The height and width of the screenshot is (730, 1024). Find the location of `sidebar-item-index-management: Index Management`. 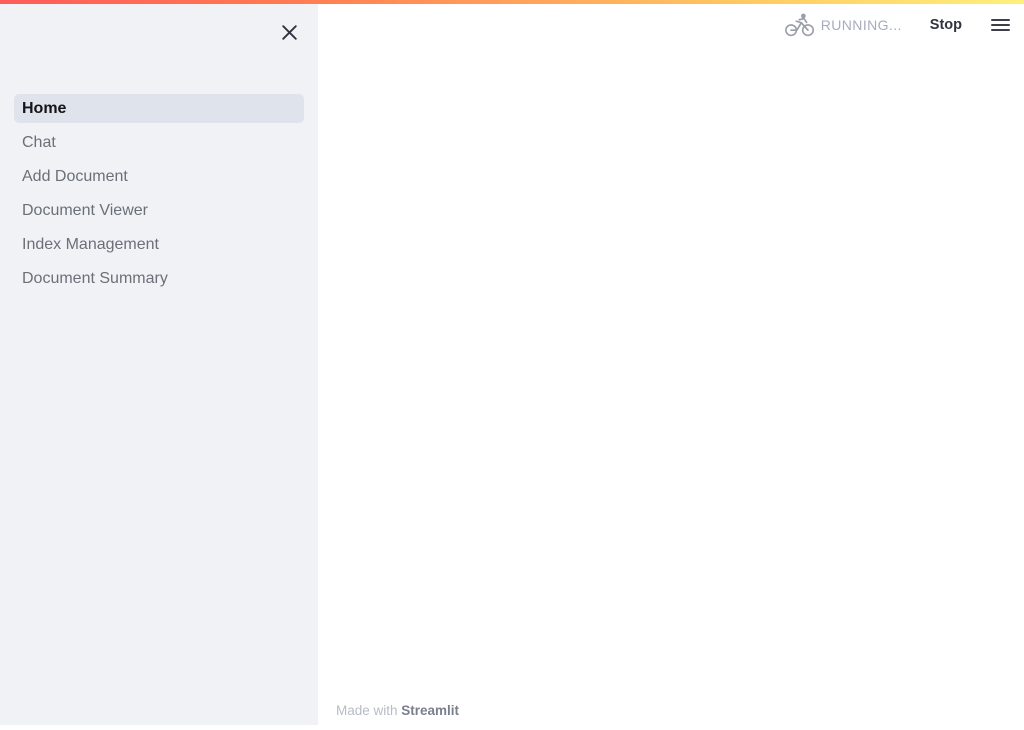

sidebar-item-index-management: Index Management is located at coordinates (159, 244).